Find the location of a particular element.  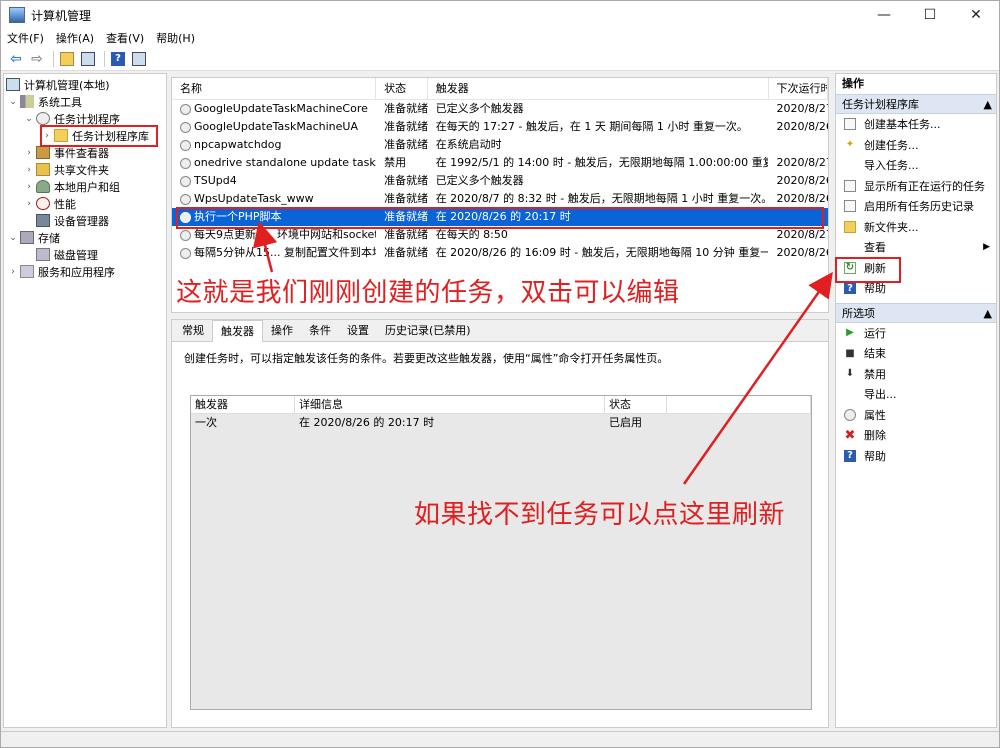

tab-general: 常规 is located at coordinates (193, 331).